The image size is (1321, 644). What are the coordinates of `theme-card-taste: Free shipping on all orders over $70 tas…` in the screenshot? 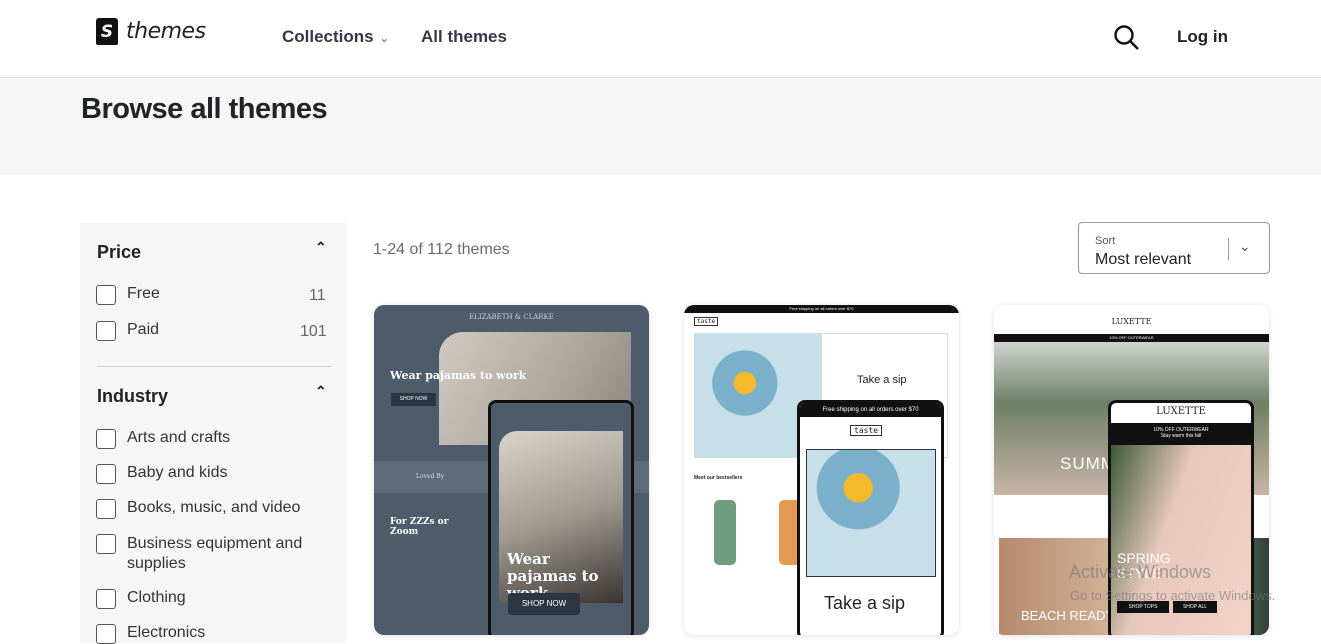 It's located at (821, 470).